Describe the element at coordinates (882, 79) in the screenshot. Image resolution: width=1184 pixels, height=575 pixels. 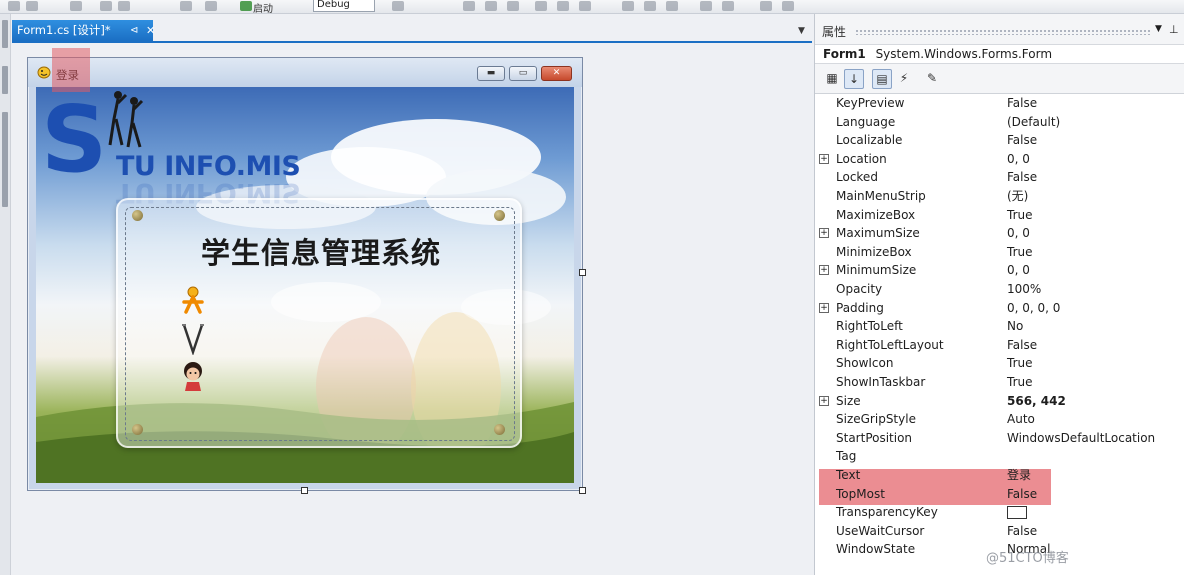
I see `properties-view-icon: ▤` at that location.